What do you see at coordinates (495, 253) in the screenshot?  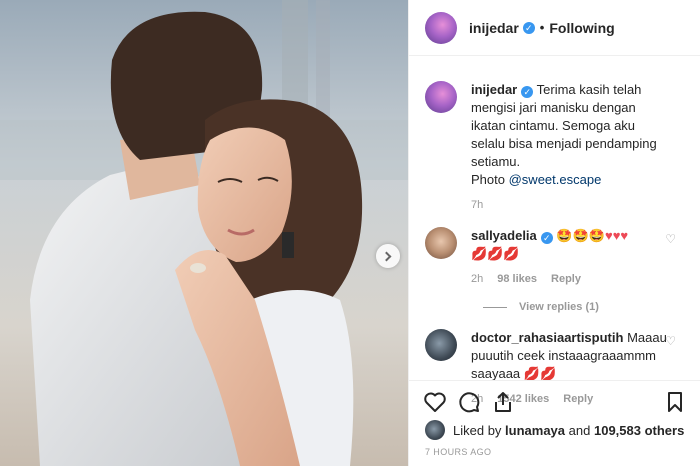 I see `kiss-mark-emoji: 💋💋💋` at bounding box center [495, 253].